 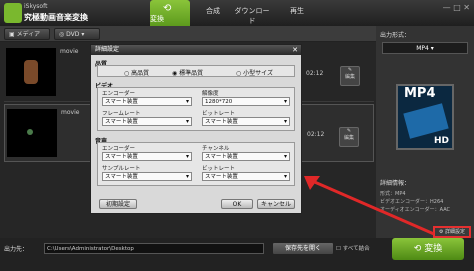 What do you see at coordinates (16, 249) in the screenshot?
I see `output-label: 出力先：` at bounding box center [16, 249].